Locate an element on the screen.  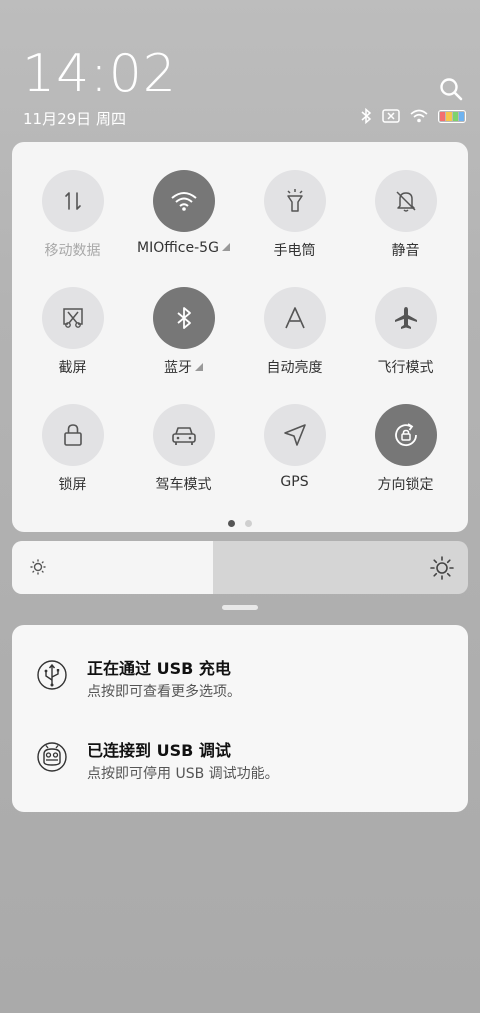
tile-airplane-mode: 飞行模式 is located at coordinates (405, 342).